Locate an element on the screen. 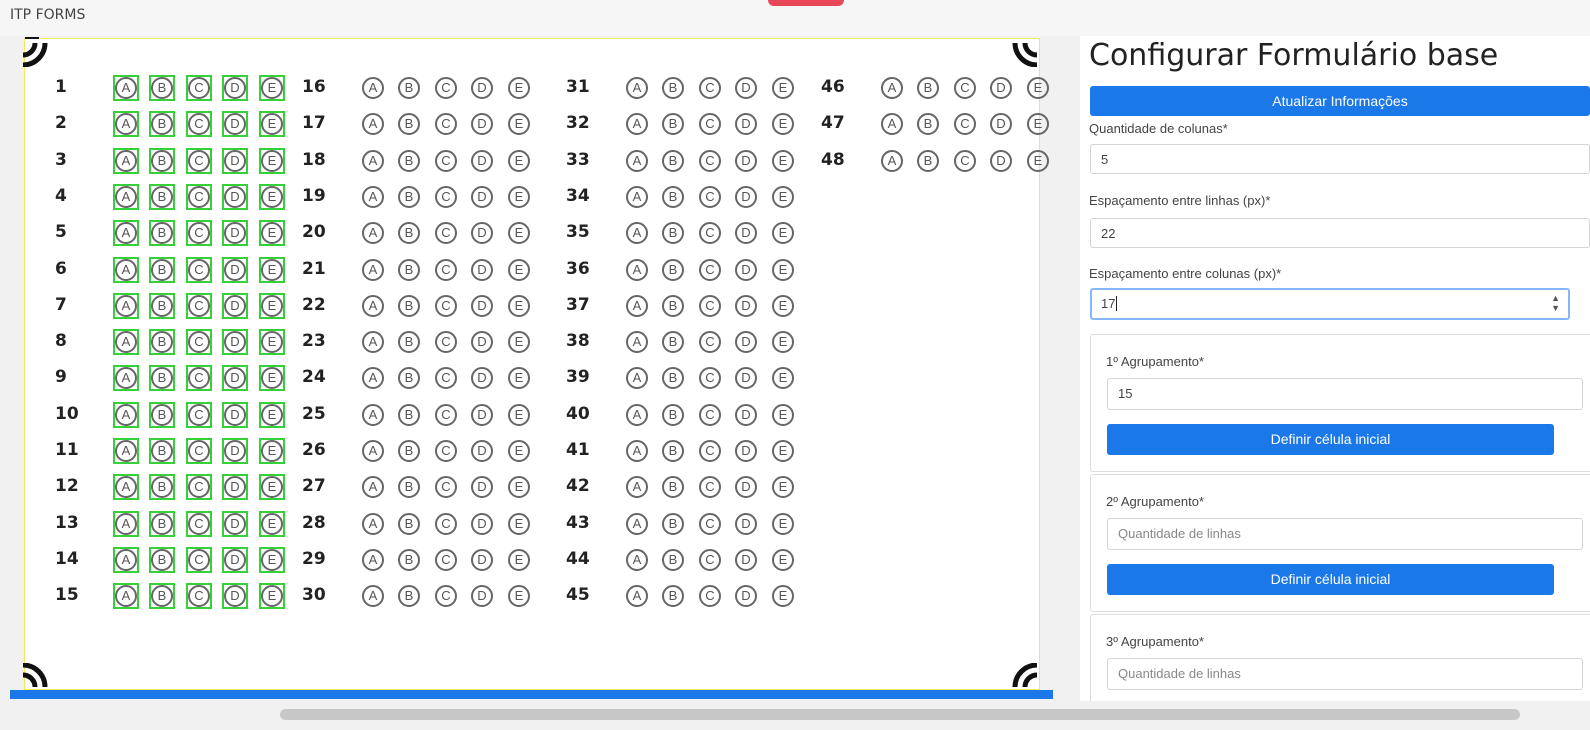 The width and height of the screenshot is (1590, 730). question-row: 38 A B C D E is located at coordinates (686, 344).